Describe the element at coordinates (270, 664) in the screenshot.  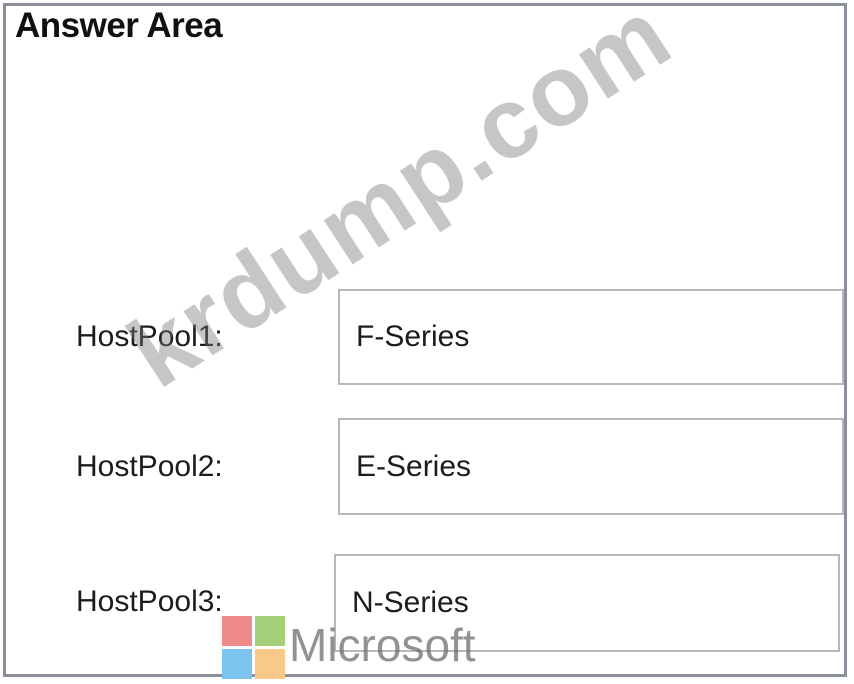
I see `logo-square-yellow` at that location.